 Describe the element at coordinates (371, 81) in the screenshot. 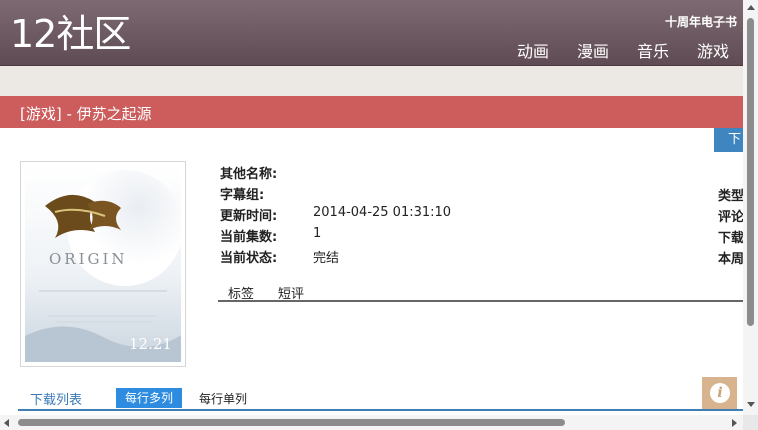

I see `header-band` at that location.